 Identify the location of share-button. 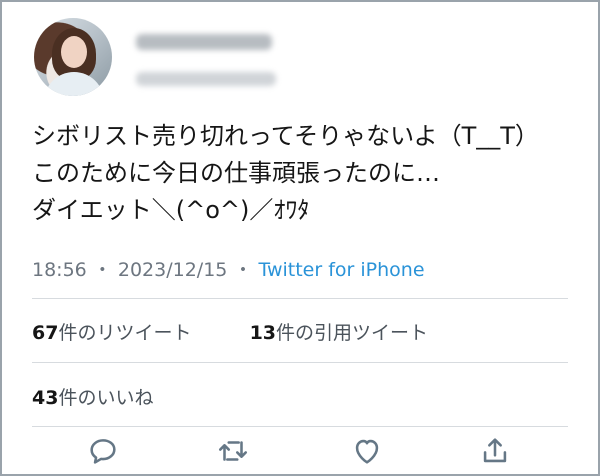
(498, 454).